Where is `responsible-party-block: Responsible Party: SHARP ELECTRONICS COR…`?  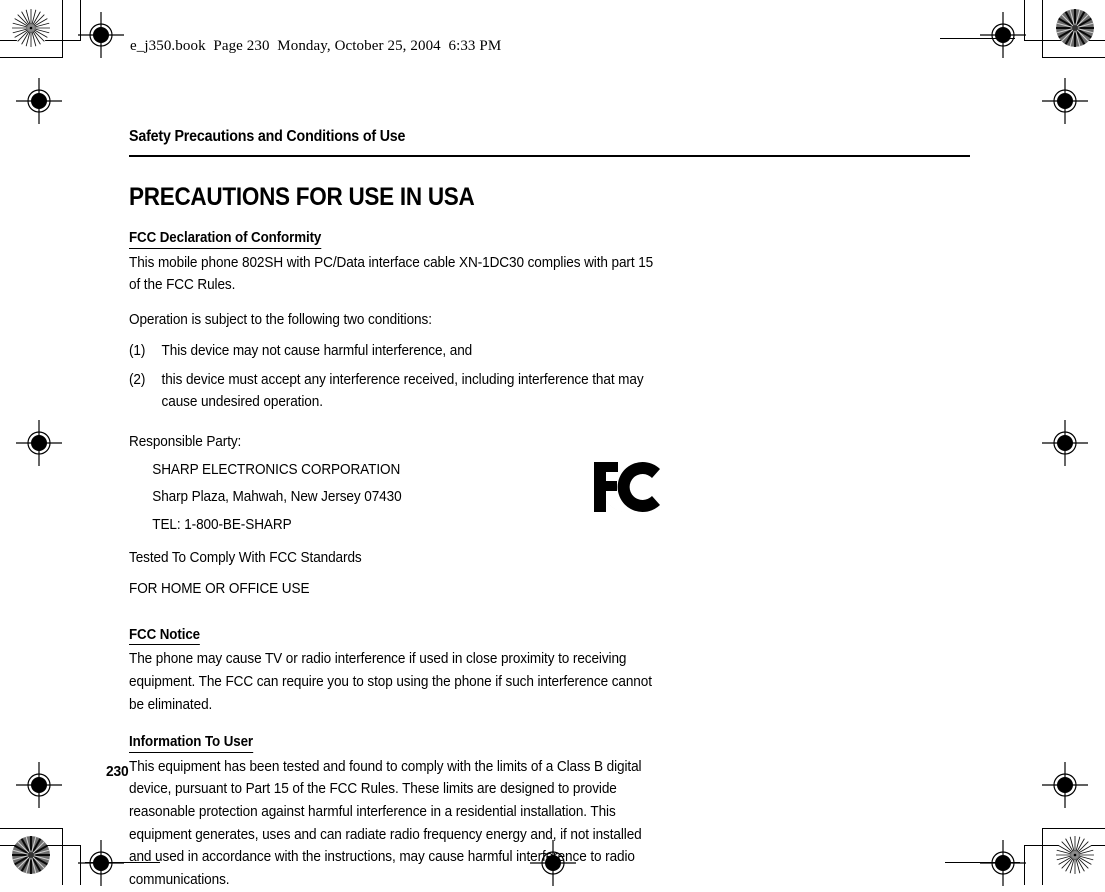
responsible-party-block: Responsible Party: SHARP ELECTRONICS COR… is located at coordinates (397, 481).